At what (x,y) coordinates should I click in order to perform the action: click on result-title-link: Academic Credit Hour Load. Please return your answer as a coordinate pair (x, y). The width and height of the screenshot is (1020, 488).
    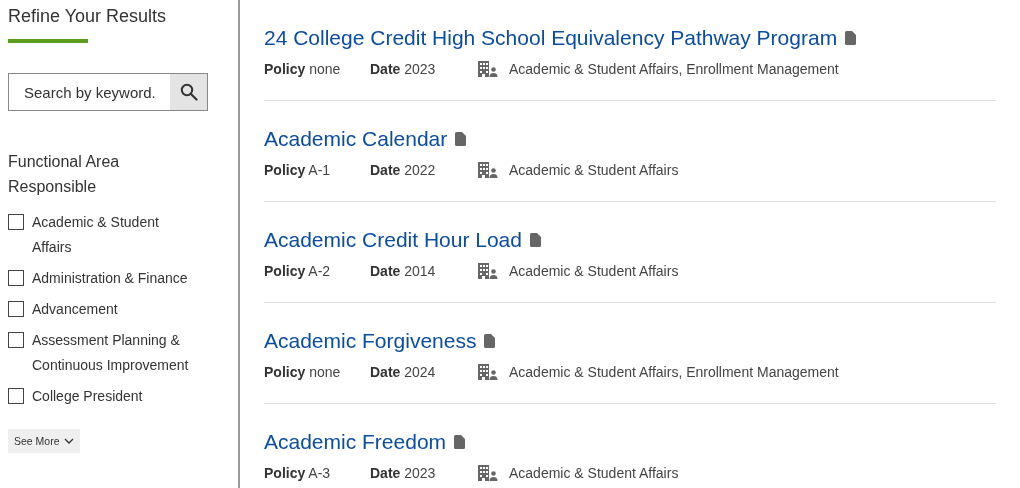
    Looking at the image, I should click on (393, 240).